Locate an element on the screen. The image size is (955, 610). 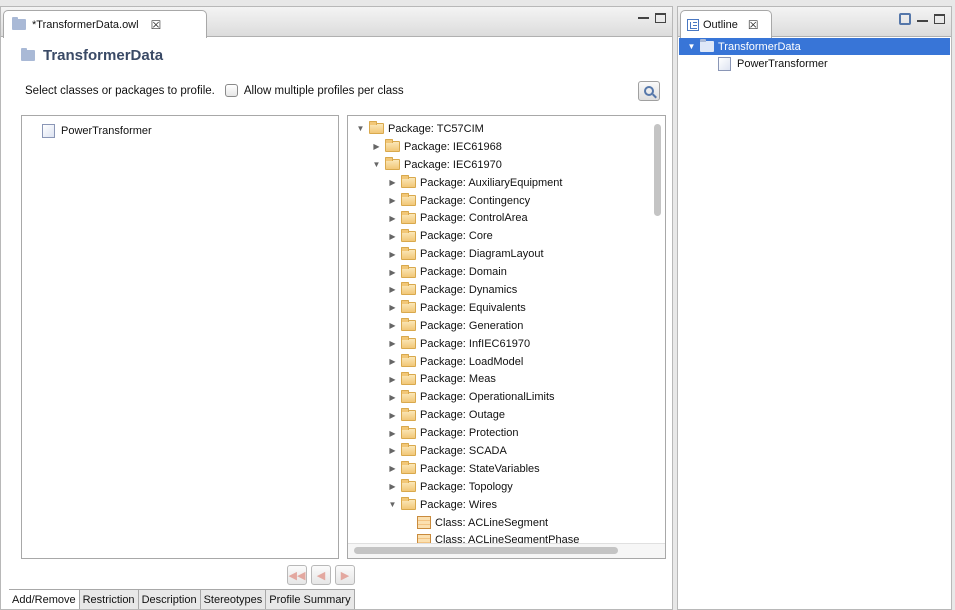
editor-tab-title: *TransformerData.owl is located at coordinates (85, 24).